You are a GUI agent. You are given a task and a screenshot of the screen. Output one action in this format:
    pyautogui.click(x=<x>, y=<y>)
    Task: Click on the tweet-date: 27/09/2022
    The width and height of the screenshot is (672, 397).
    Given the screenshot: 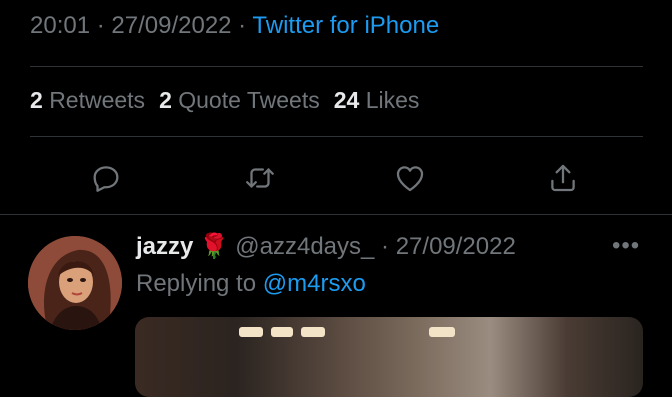 What is the action you would take?
    pyautogui.click(x=171, y=25)
    